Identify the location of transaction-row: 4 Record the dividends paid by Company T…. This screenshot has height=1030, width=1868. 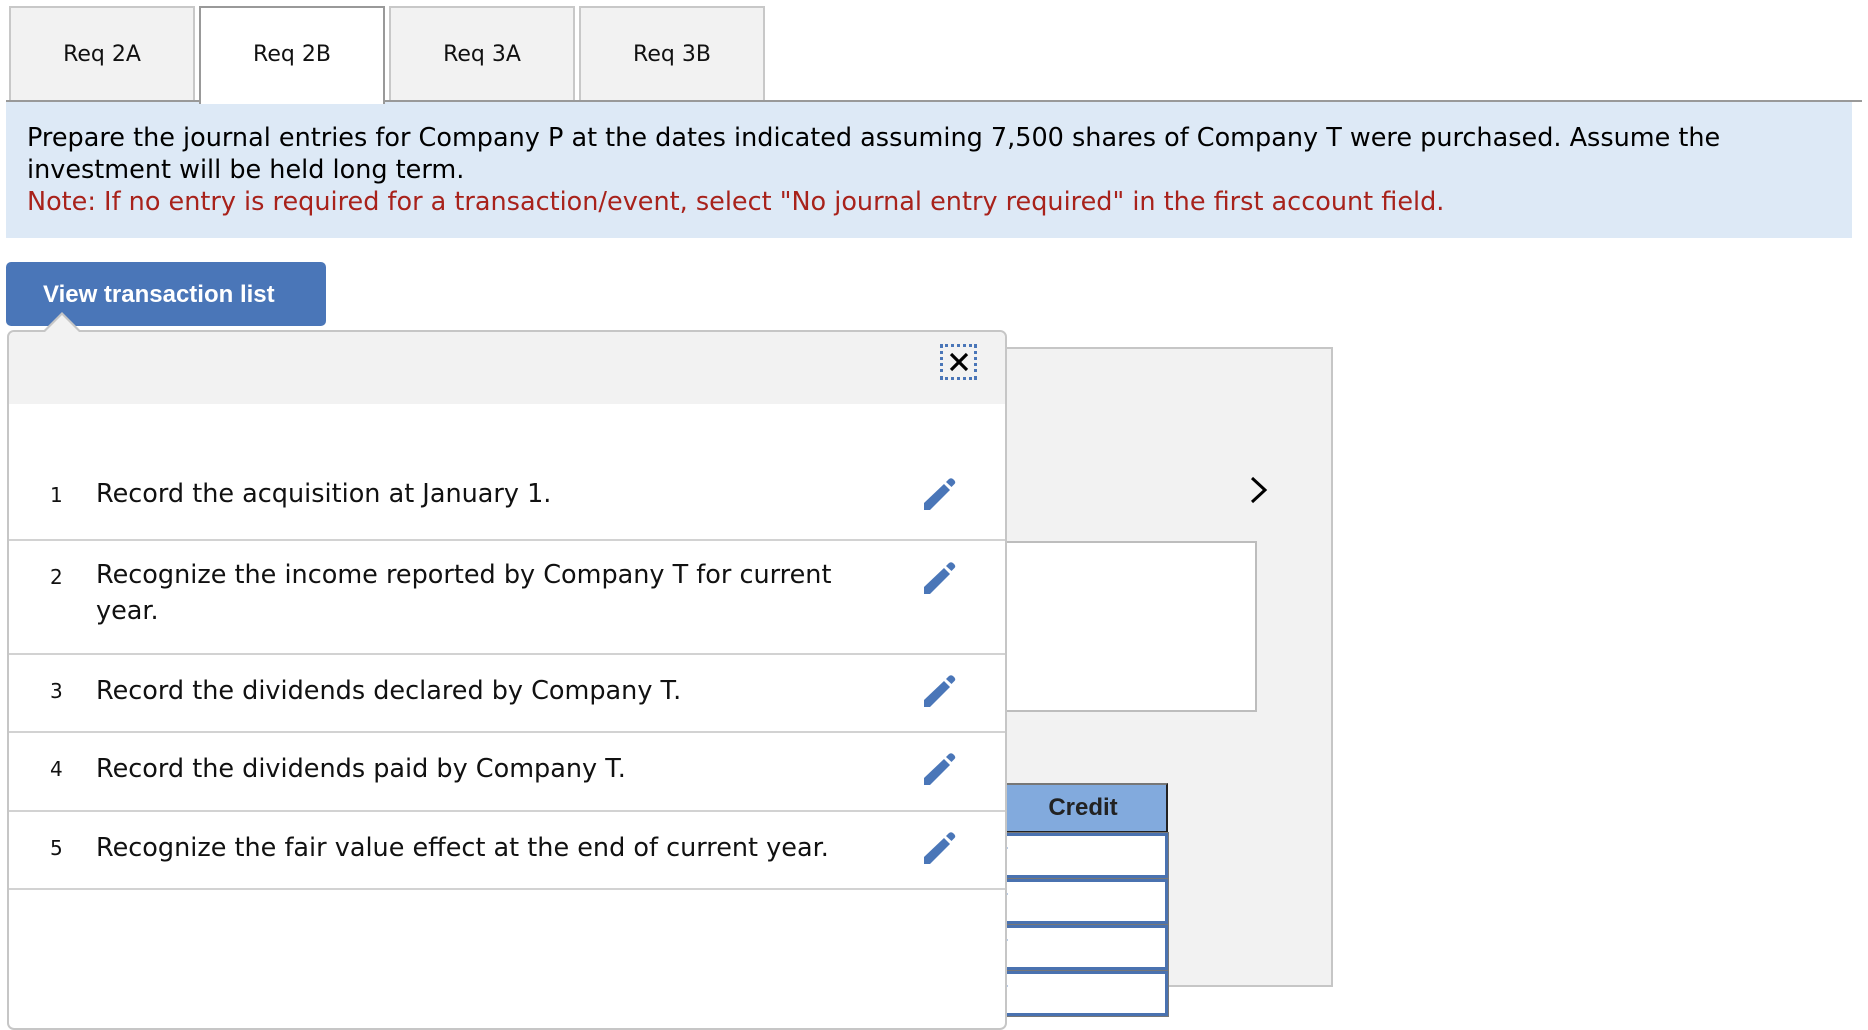
(507, 772).